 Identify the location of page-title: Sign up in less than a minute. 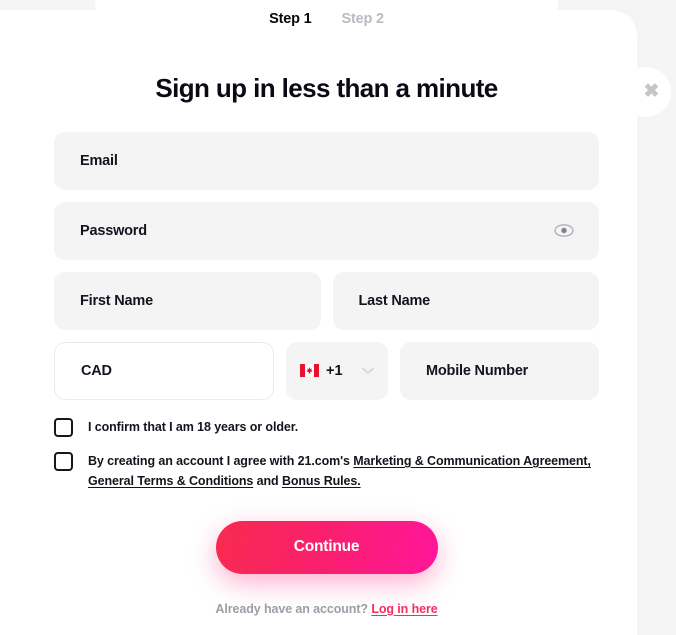
(326, 88).